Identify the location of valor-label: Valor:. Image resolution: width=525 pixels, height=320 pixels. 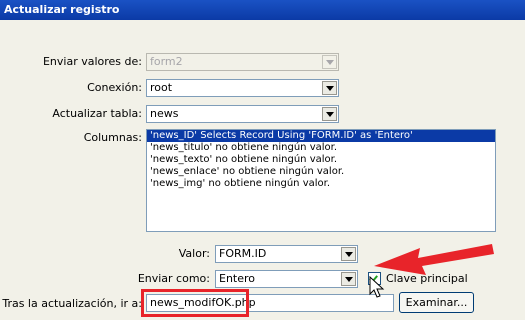
(194, 253).